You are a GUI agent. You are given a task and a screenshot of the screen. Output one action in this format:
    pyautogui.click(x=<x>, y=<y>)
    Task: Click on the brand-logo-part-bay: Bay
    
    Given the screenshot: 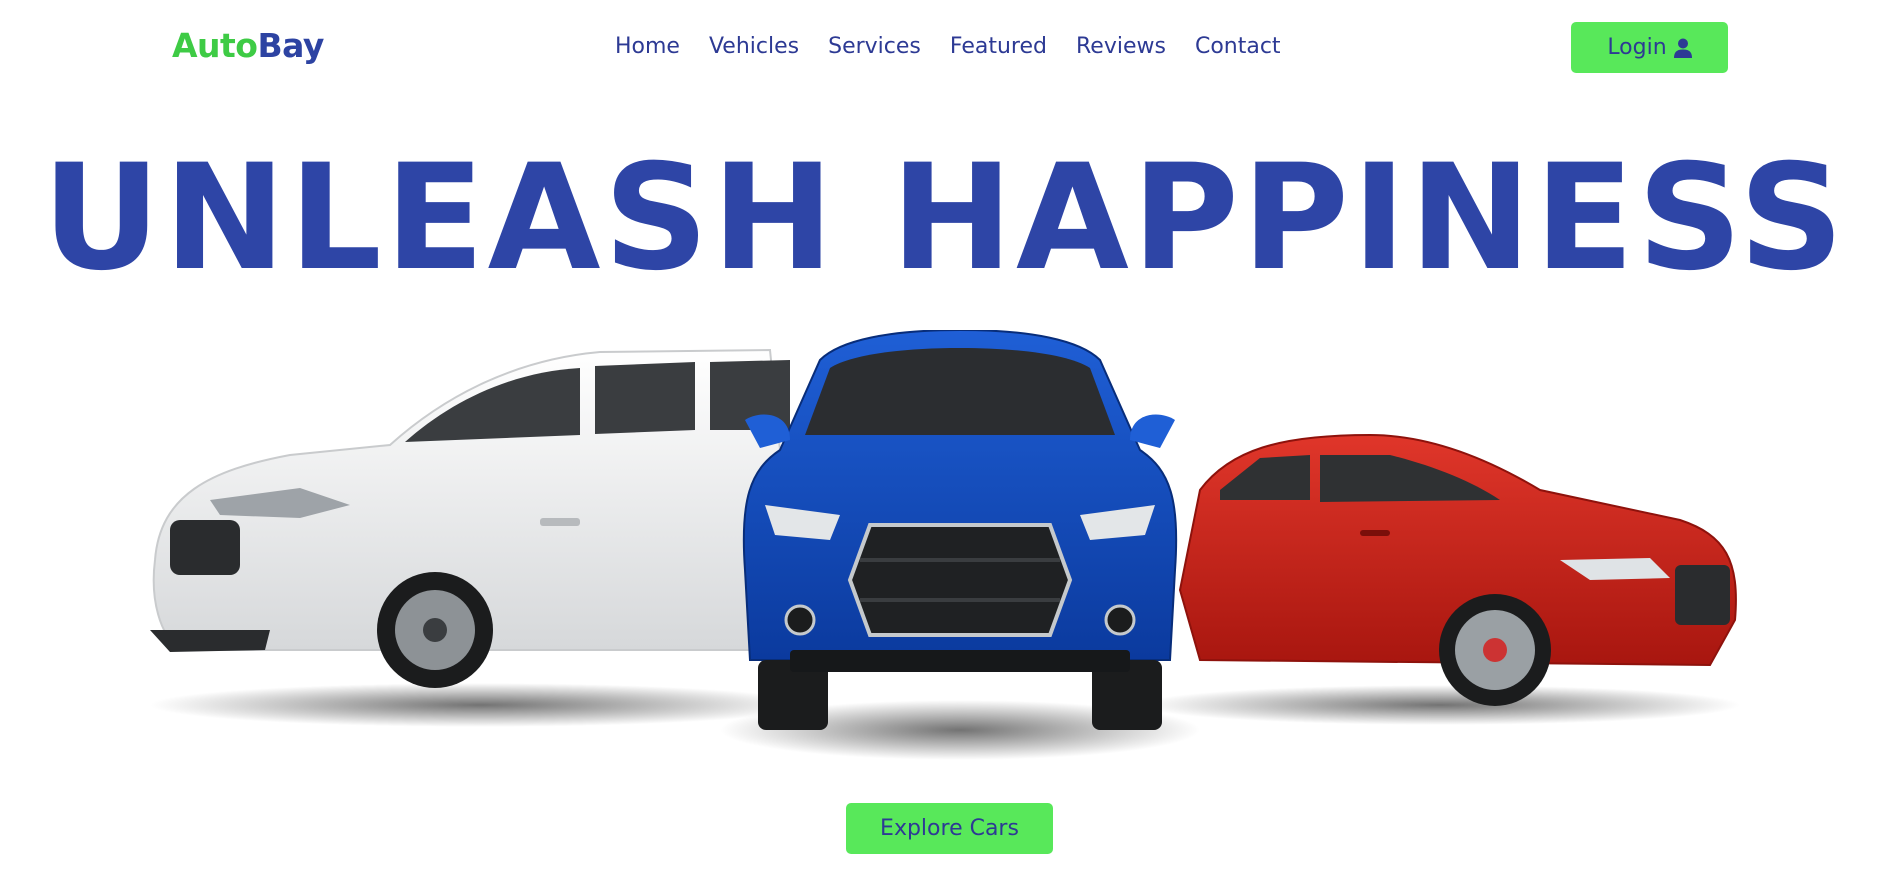 What is the action you would take?
    pyautogui.click(x=290, y=45)
    